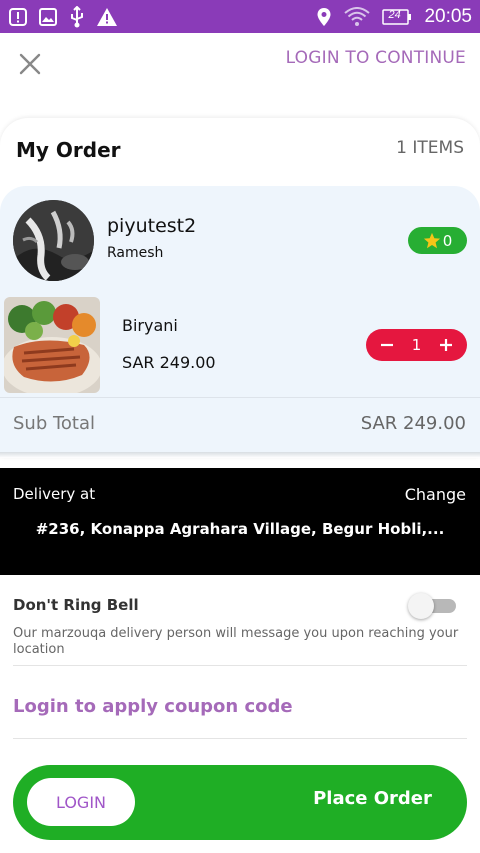 Image resolution: width=480 pixels, height=853 pixels. What do you see at coordinates (81, 802) in the screenshot?
I see `login-button: LOGIN` at bounding box center [81, 802].